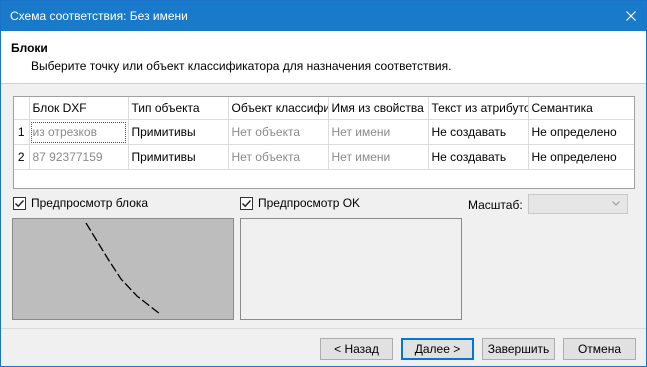 The height and width of the screenshot is (367, 647). I want to click on block-geometry-preview, so click(123, 268).